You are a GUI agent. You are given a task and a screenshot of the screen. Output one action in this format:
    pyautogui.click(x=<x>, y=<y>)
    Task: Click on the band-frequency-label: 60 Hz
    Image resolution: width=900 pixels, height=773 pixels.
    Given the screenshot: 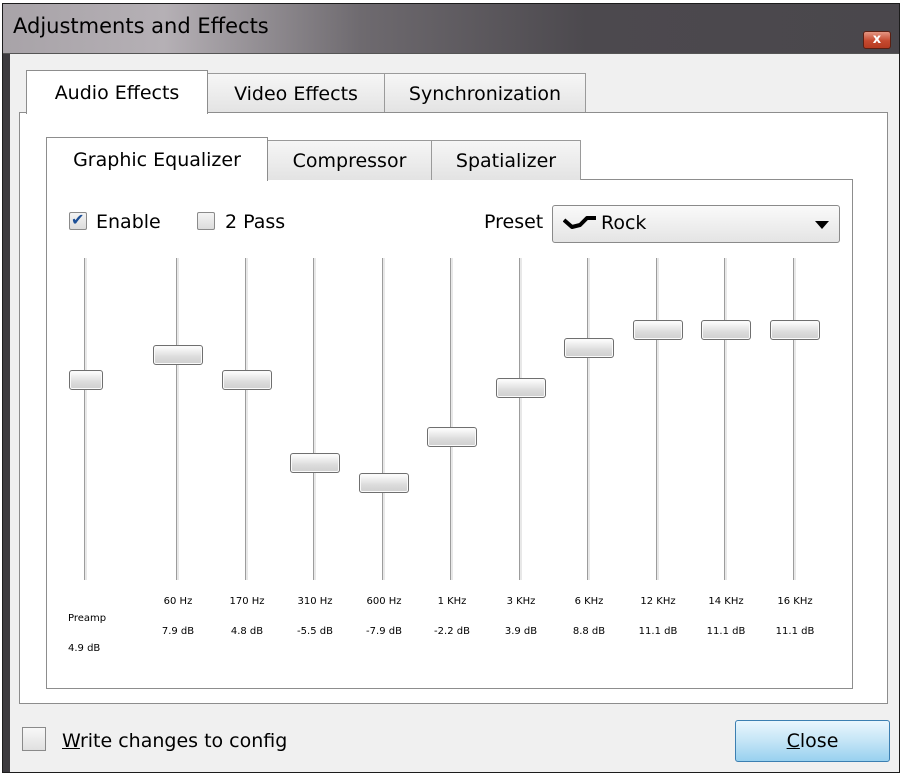 What is the action you would take?
    pyautogui.click(x=178, y=601)
    